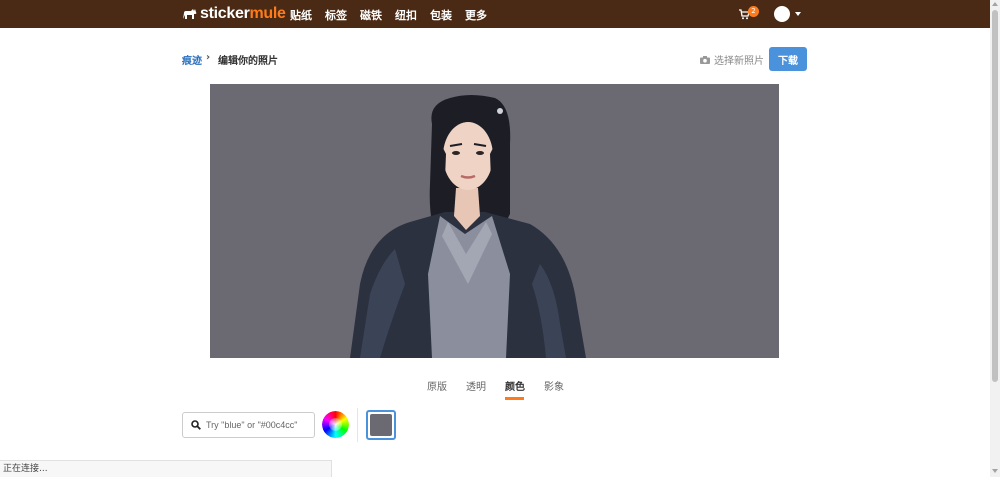 The image size is (1000, 477). What do you see at coordinates (441, 15) in the screenshot?
I see `nav-item-packaging: 包装` at bounding box center [441, 15].